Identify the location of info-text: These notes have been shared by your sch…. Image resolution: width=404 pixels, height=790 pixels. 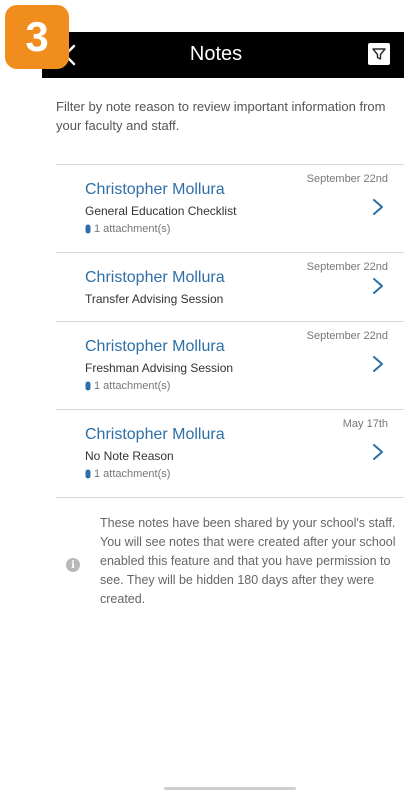
(248, 561).